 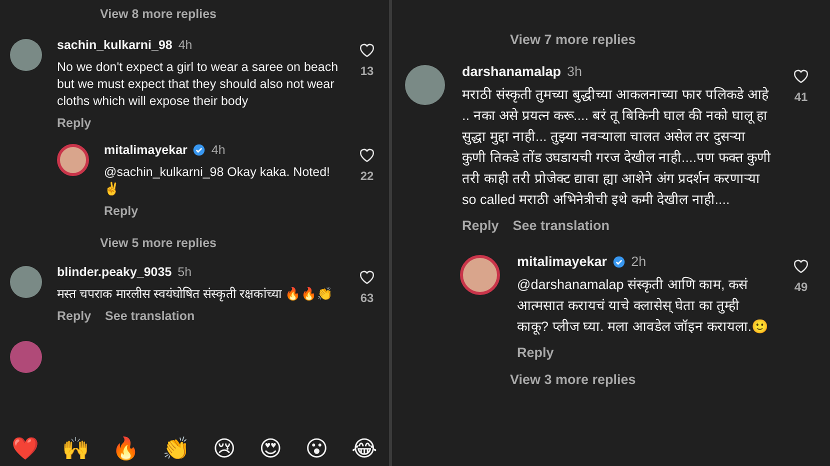 What do you see at coordinates (158, 14) in the screenshot?
I see `view-more-replies-link: View 8 more replies` at bounding box center [158, 14].